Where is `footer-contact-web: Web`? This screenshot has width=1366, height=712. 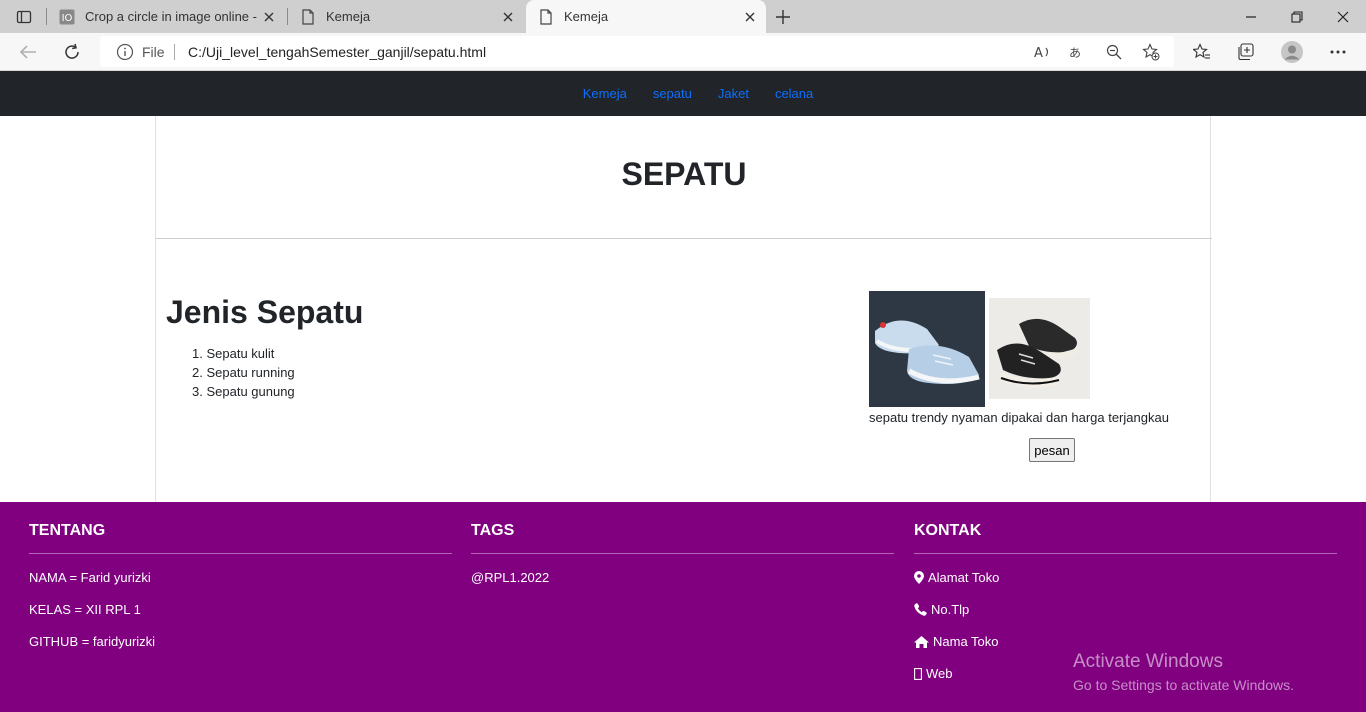 footer-contact-web: Web is located at coordinates (933, 673).